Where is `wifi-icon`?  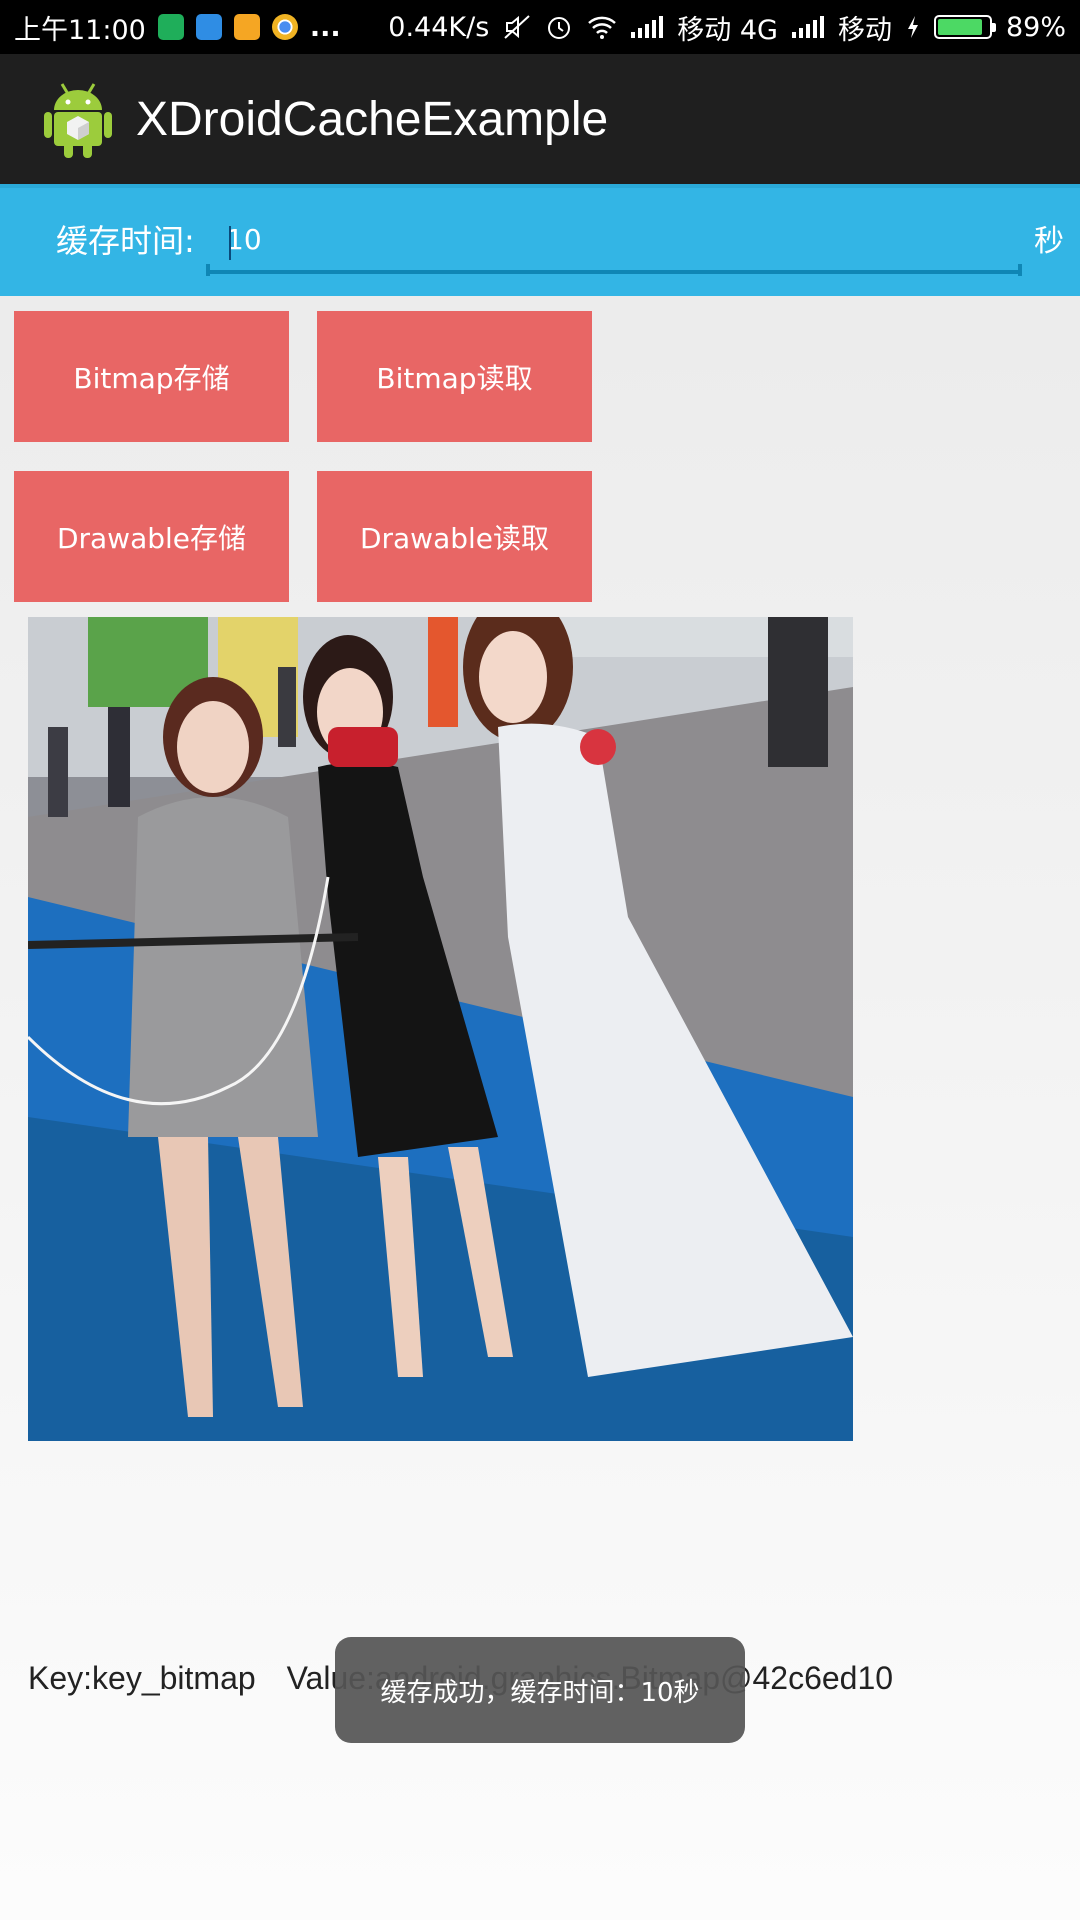 wifi-icon is located at coordinates (602, 27).